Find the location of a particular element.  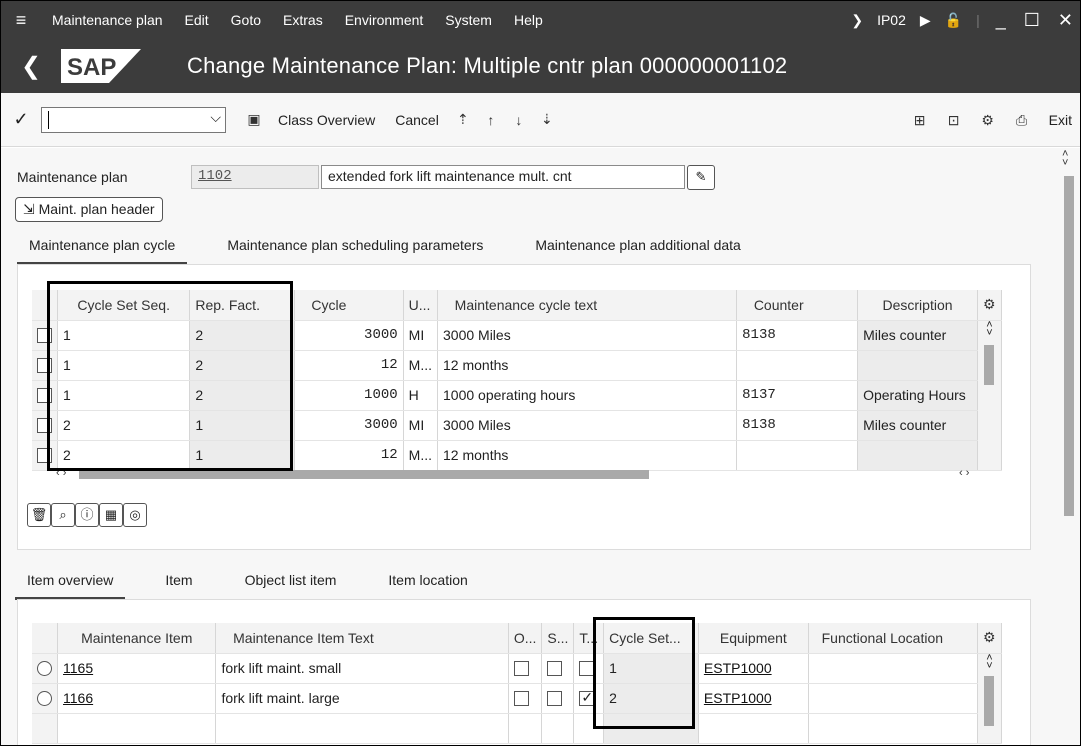

col-maintenance-item-text: Maintenance Item Text is located at coordinates (362, 638).